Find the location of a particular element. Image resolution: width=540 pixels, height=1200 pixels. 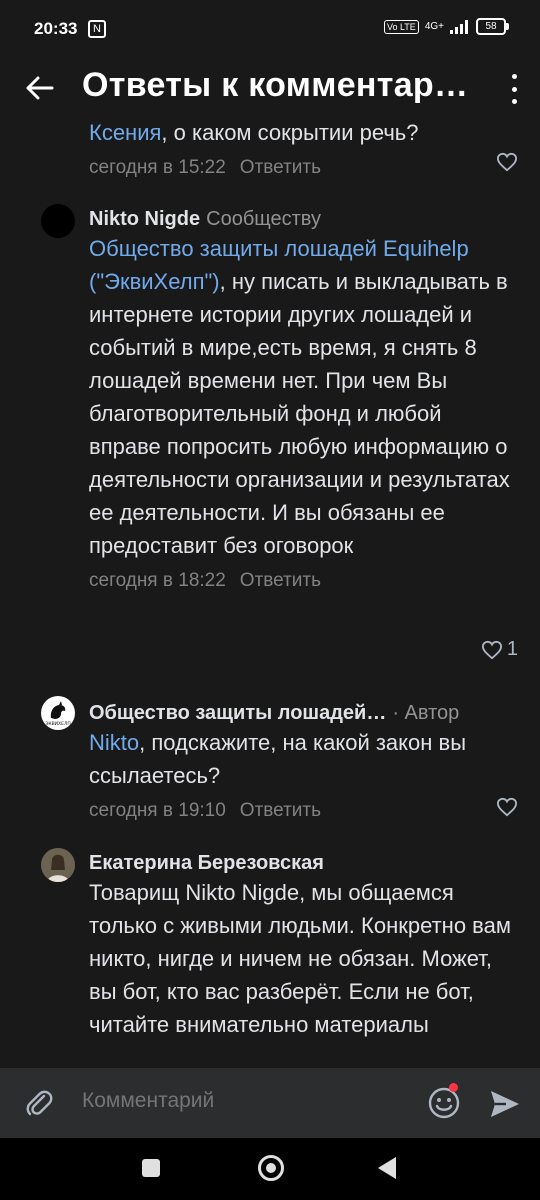

status-bar: 20:33 N Vo LTE 4G+ 58 is located at coordinates (270, 30).